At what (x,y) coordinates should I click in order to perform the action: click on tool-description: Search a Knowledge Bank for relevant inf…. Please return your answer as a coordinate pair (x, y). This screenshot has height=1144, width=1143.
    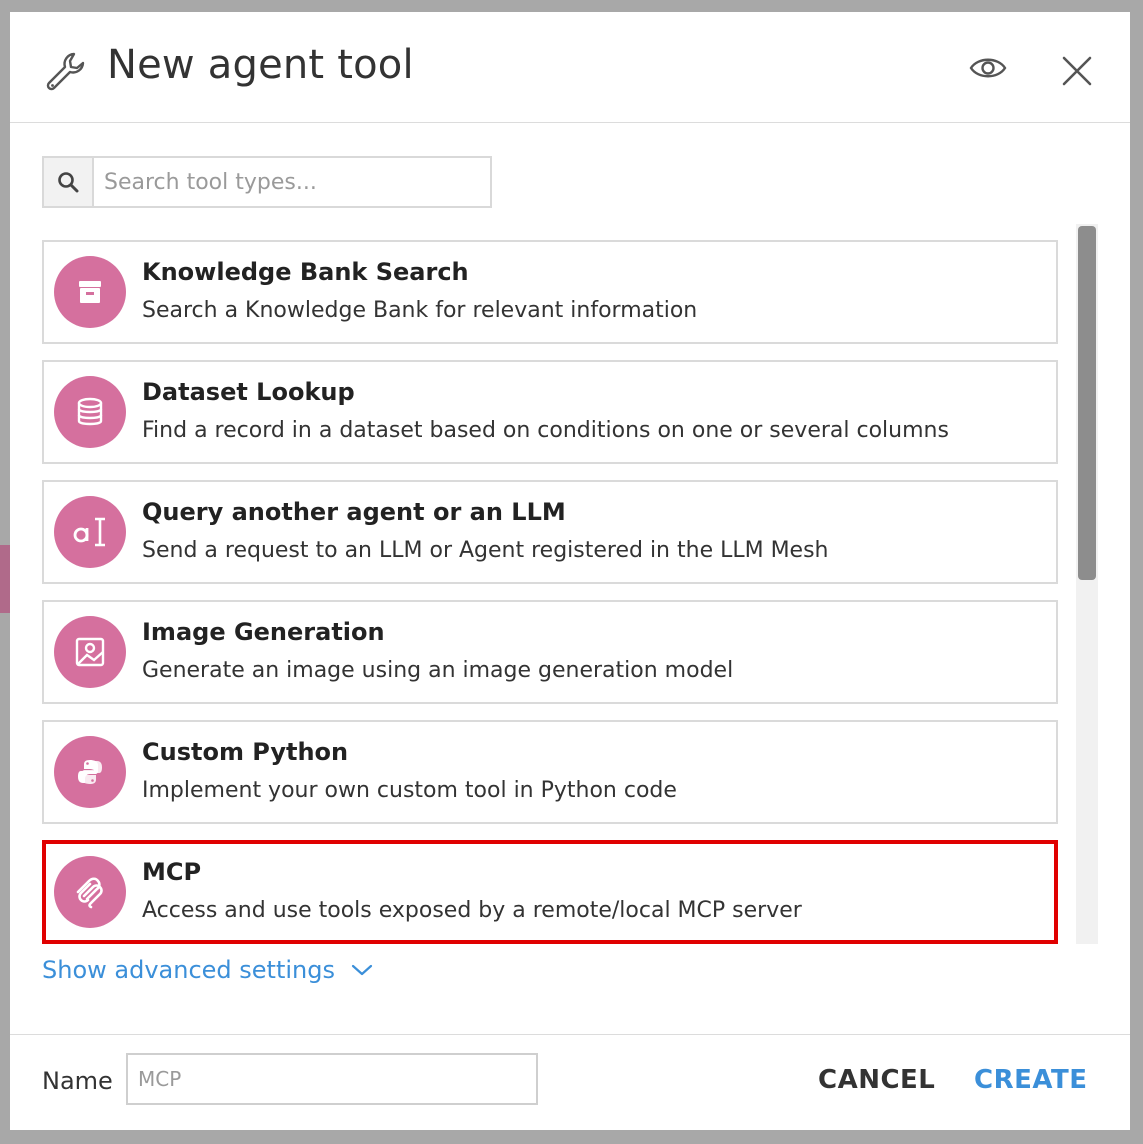
    Looking at the image, I should click on (420, 310).